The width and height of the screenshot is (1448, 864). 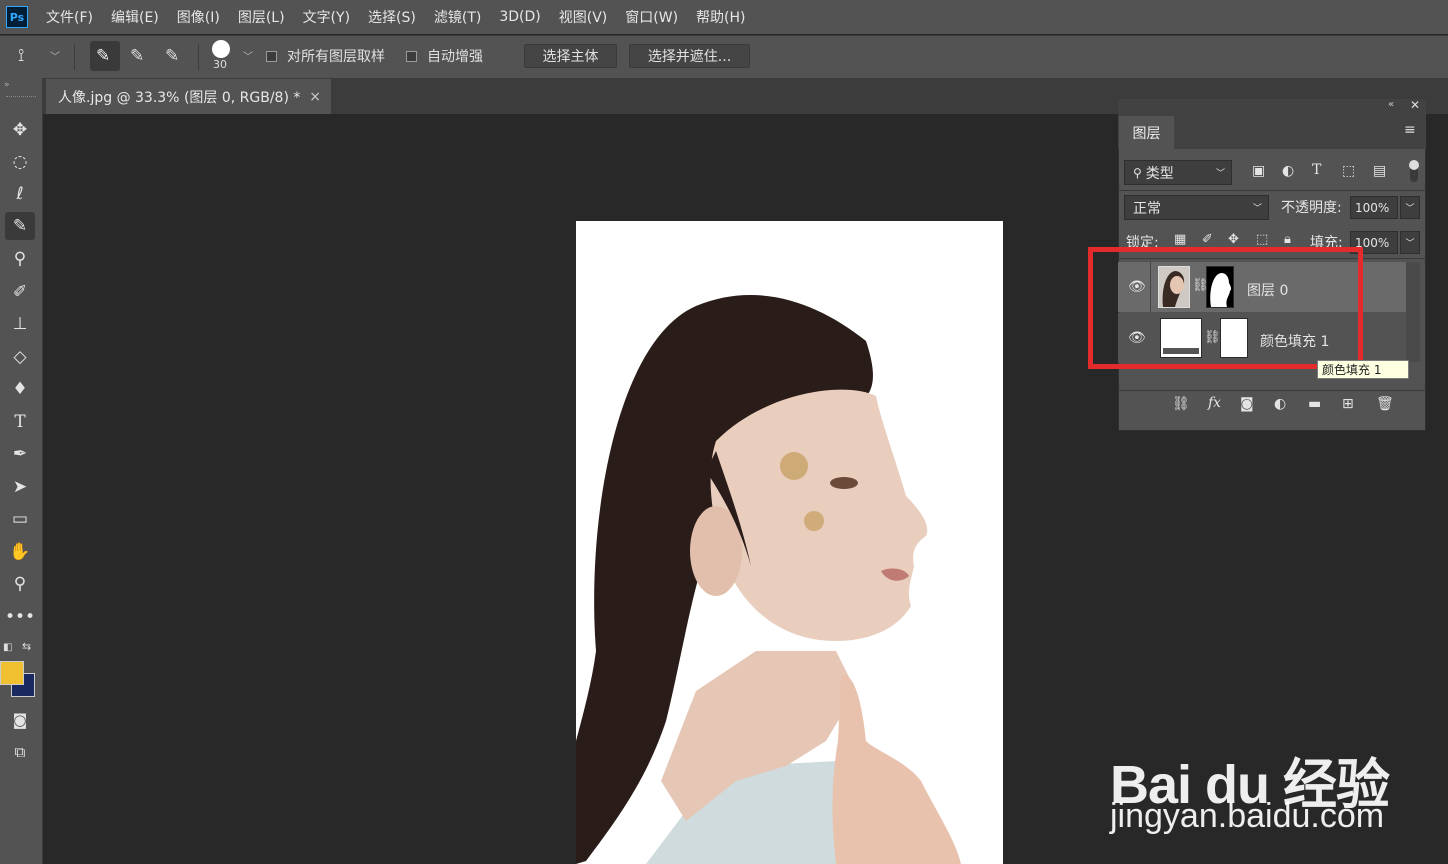 I want to click on blend-mode-value: 正常, so click(x=1147, y=208).